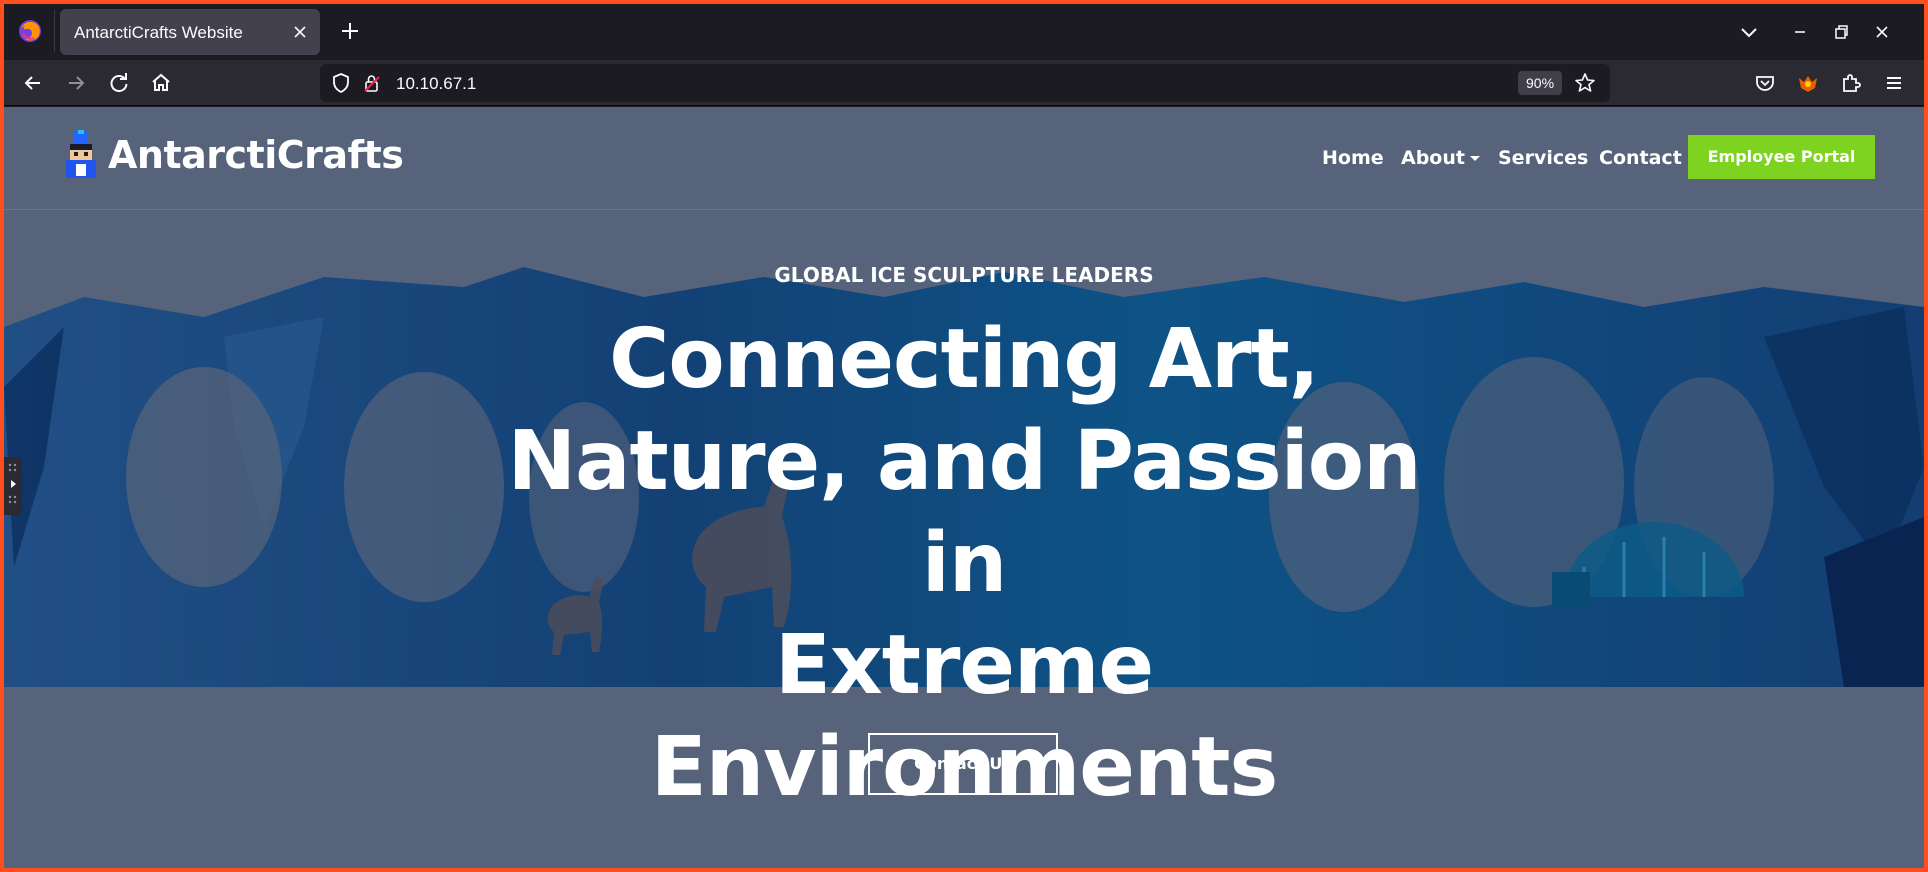  I want to click on nav-home-link: Home, so click(1353, 158).